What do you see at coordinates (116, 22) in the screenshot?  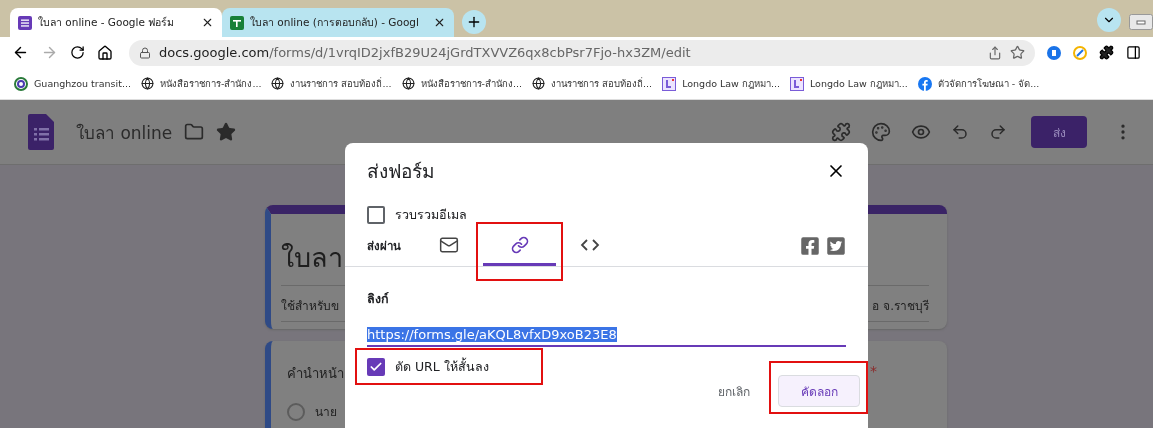 I see `browser-tab: ใบลา online - Google ฟอร์ม` at bounding box center [116, 22].